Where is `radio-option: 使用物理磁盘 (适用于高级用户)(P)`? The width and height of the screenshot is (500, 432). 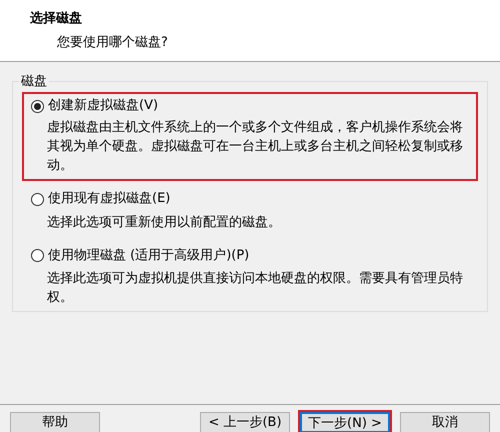 radio-option: 使用物理磁盘 (适用于高级用户)(P) is located at coordinates (140, 255).